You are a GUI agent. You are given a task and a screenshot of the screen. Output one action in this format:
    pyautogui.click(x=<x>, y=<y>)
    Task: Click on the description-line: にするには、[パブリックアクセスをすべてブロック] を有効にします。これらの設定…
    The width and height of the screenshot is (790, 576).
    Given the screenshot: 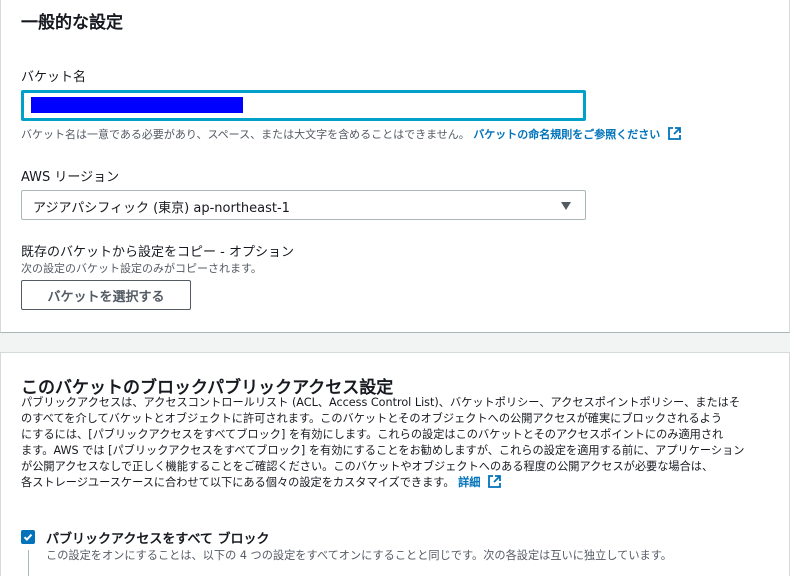 What is the action you would take?
    pyautogui.click(x=372, y=434)
    